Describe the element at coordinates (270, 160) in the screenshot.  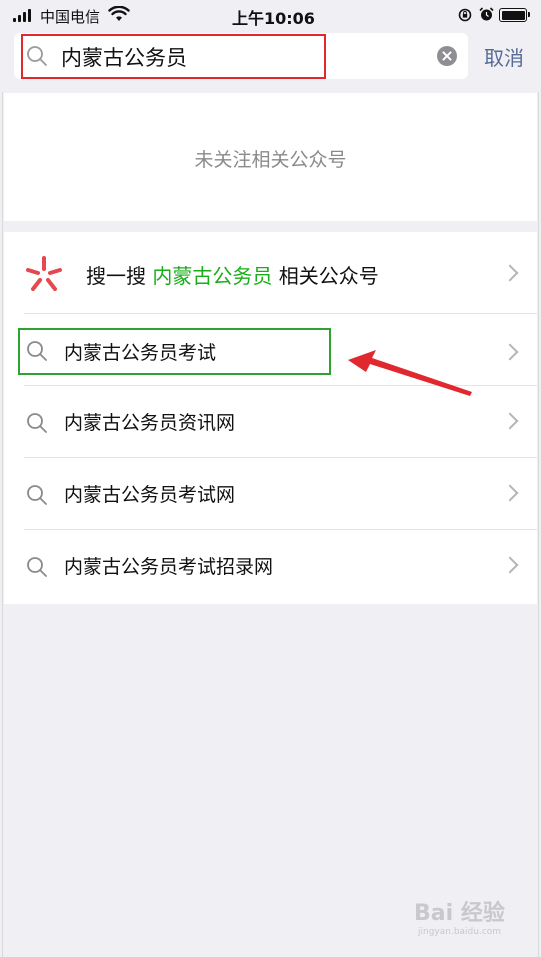
I see `no-followed-accounts-message: 未关注相关公众号` at that location.